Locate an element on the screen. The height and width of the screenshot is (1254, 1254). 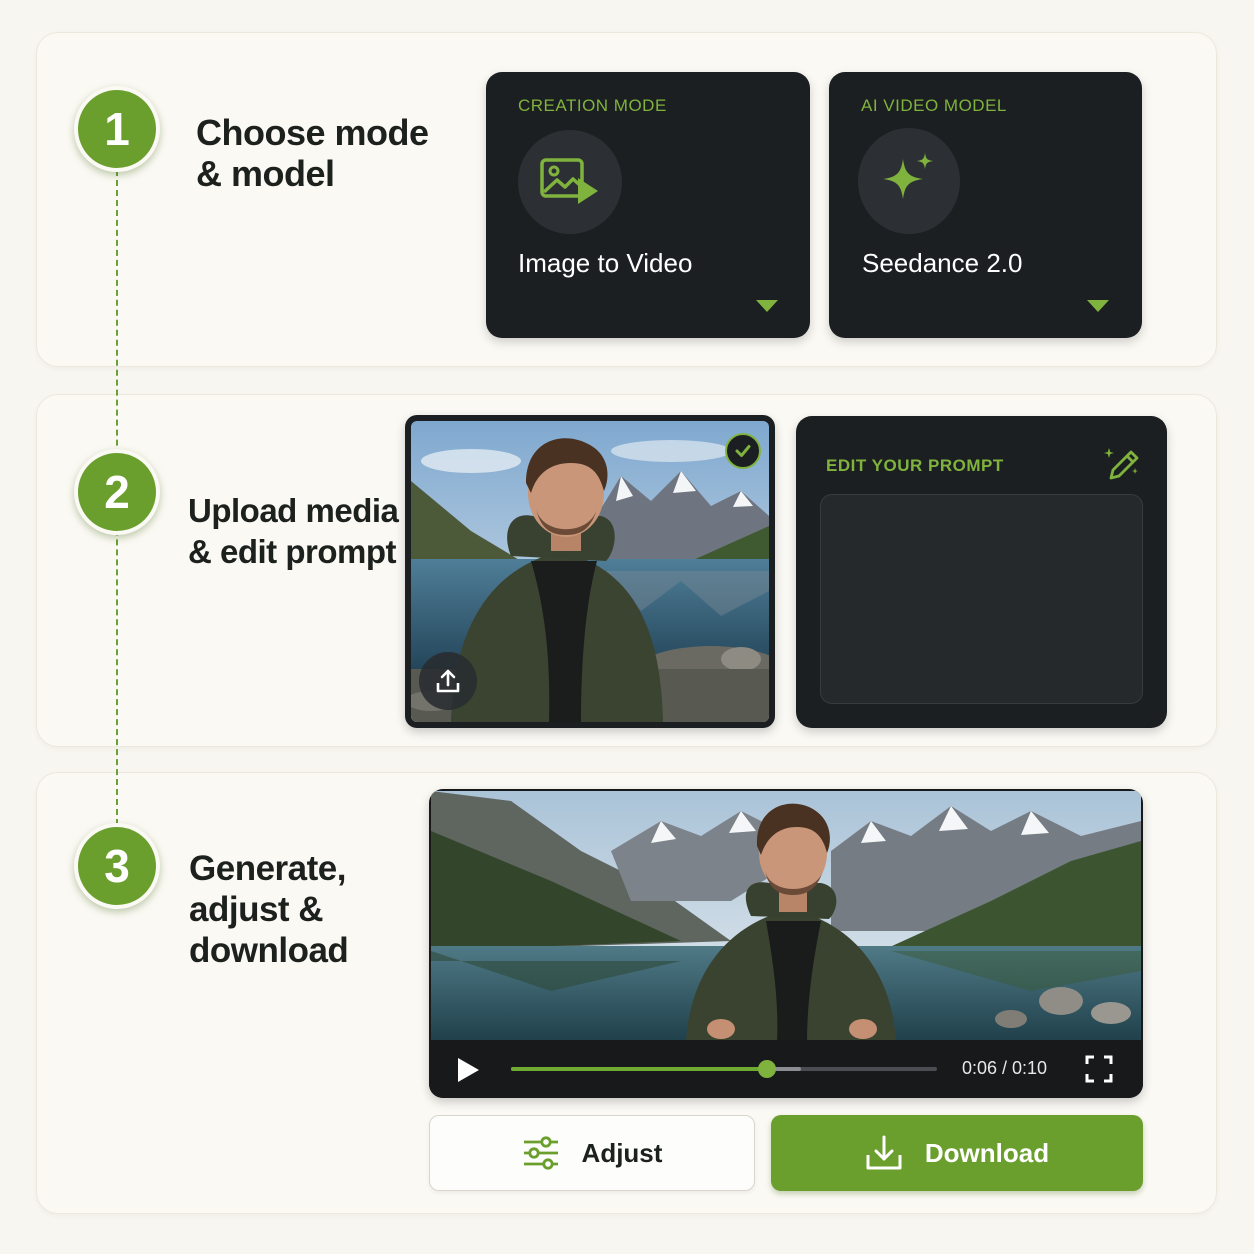
prompt-editor-panel: EDIT YOUR PROMPT is located at coordinates (981, 572).